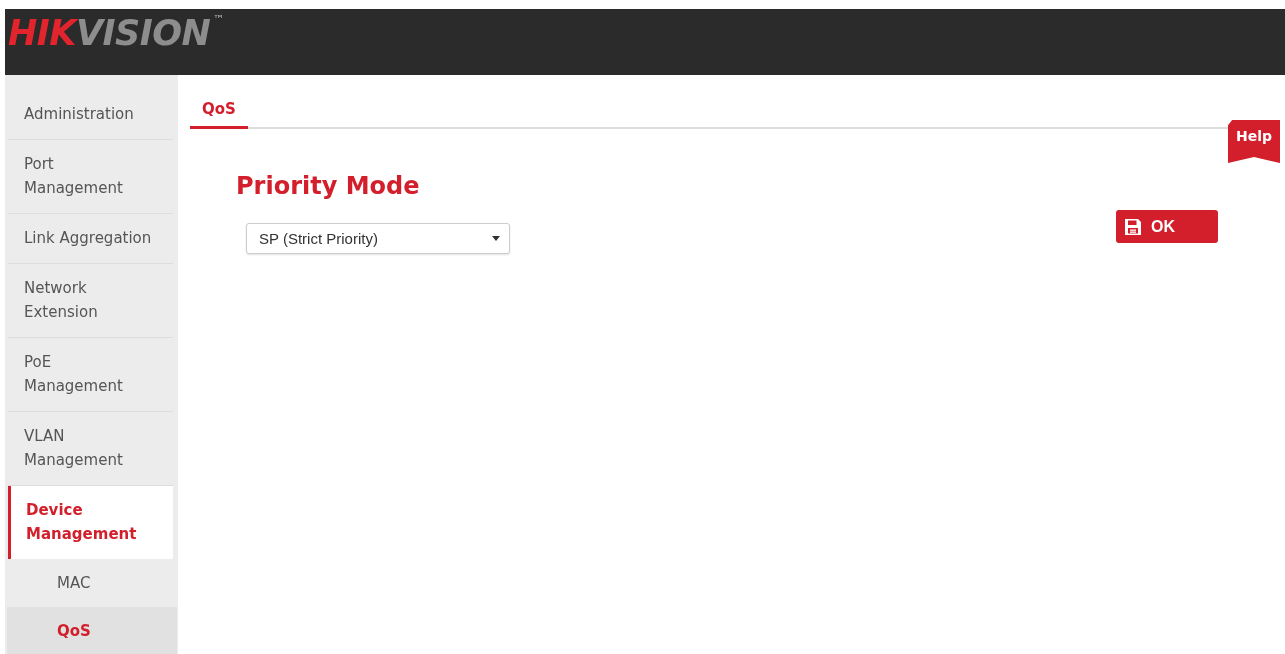  What do you see at coordinates (116, 33) in the screenshot?
I see `logo: HIKVISION™` at bounding box center [116, 33].